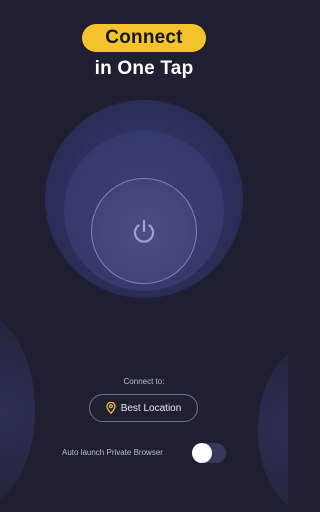 Image resolution: width=320 pixels, height=512 pixels. Describe the element at coordinates (111, 408) in the screenshot. I see `location-pin-icon` at that location.